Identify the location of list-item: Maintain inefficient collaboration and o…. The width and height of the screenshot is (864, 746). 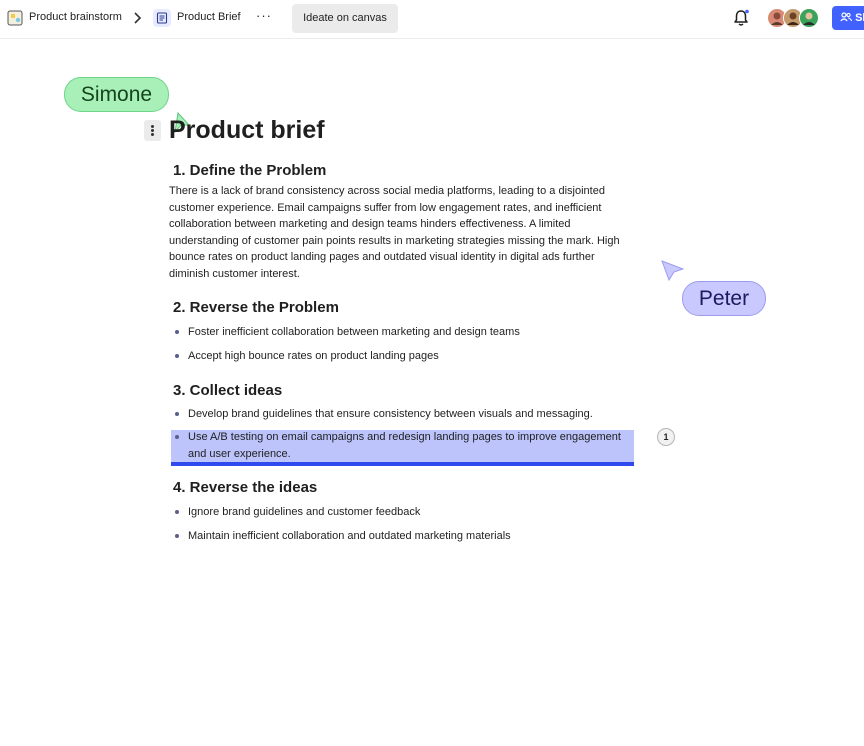
(404, 536).